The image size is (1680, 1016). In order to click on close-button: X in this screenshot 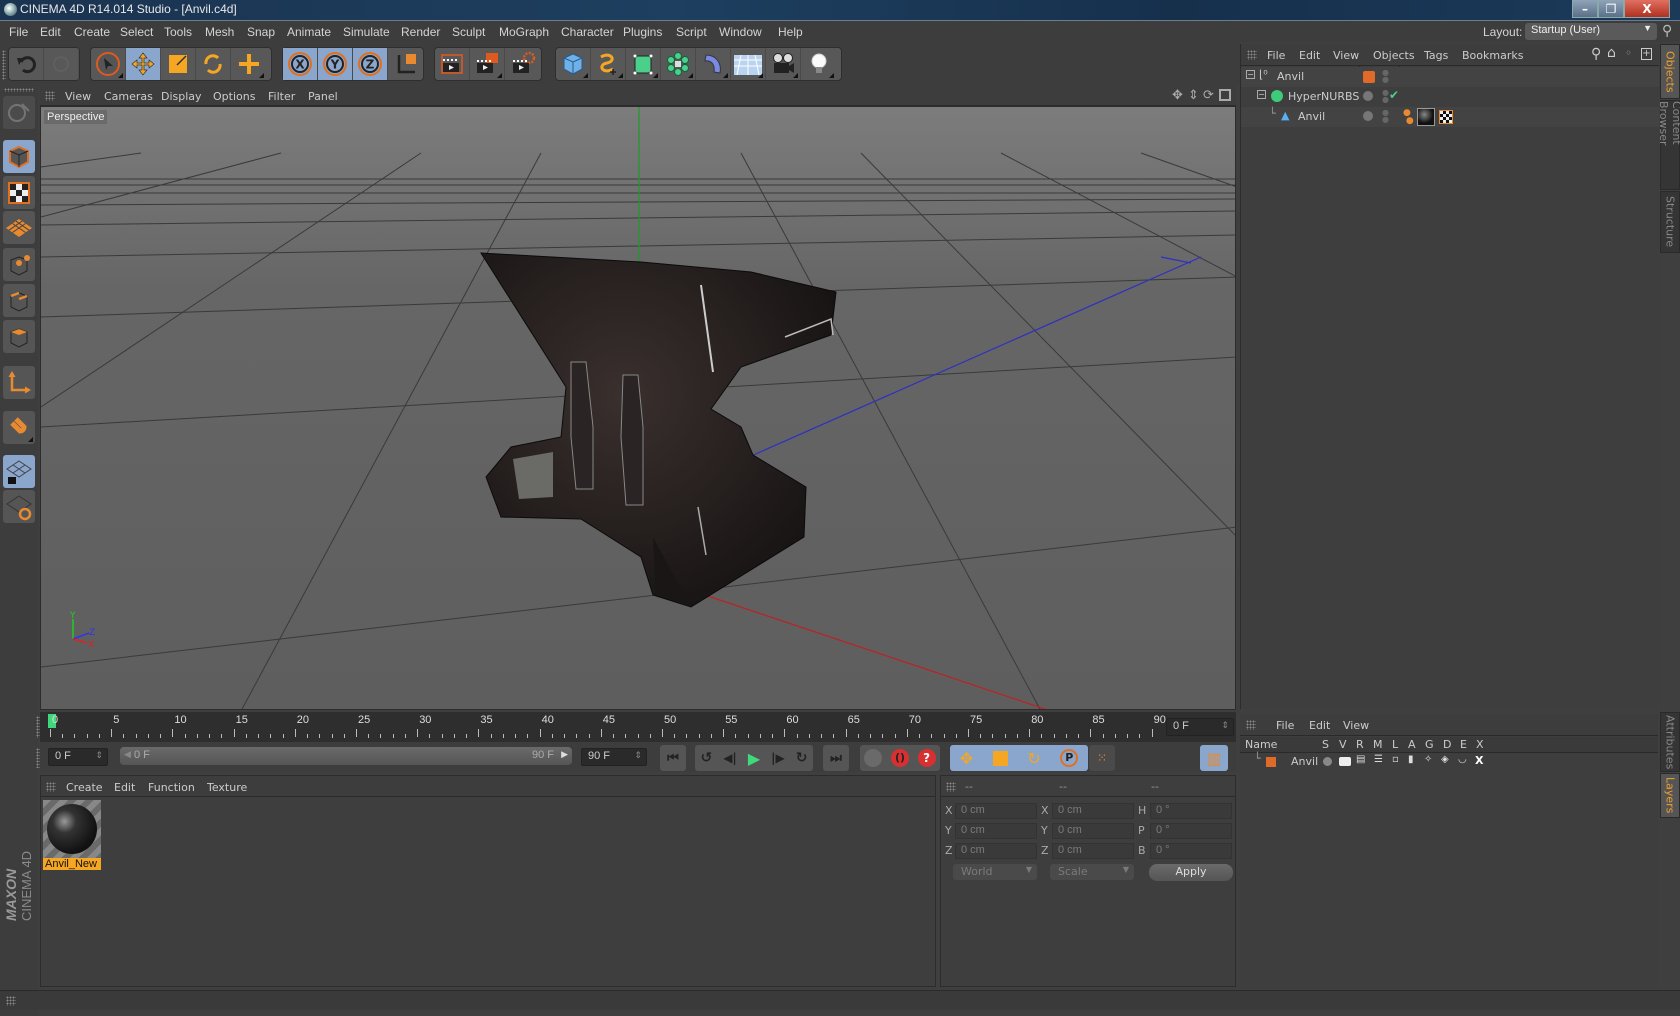, I will do `click(1647, 9)`.